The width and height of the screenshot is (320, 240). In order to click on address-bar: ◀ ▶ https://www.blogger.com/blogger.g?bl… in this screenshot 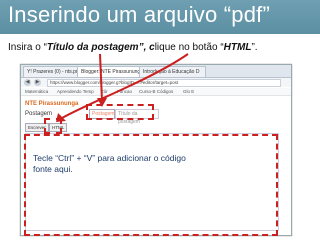, I will do `click(156, 82)`.